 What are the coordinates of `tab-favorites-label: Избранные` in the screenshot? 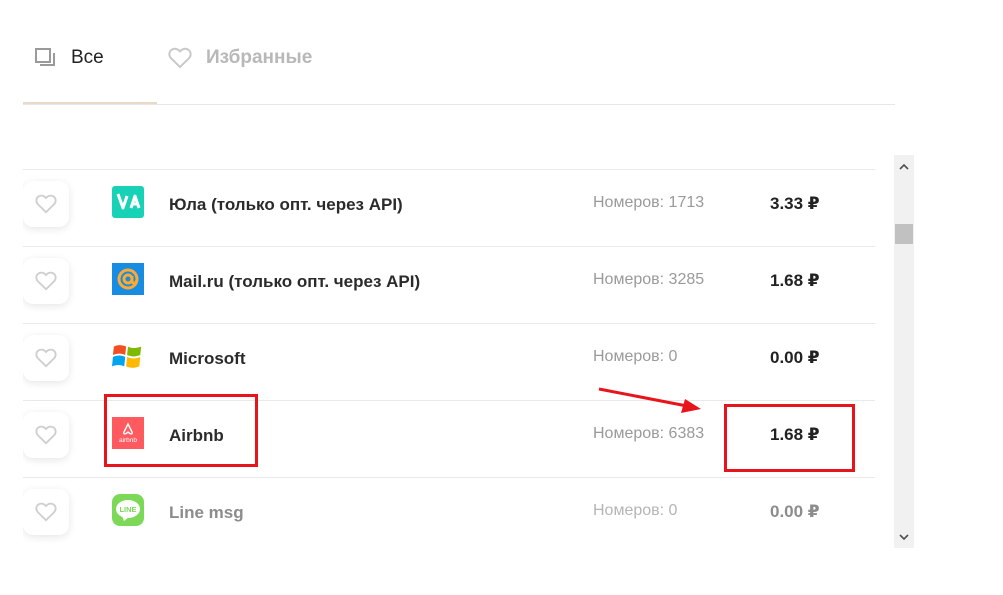 It's located at (259, 57).